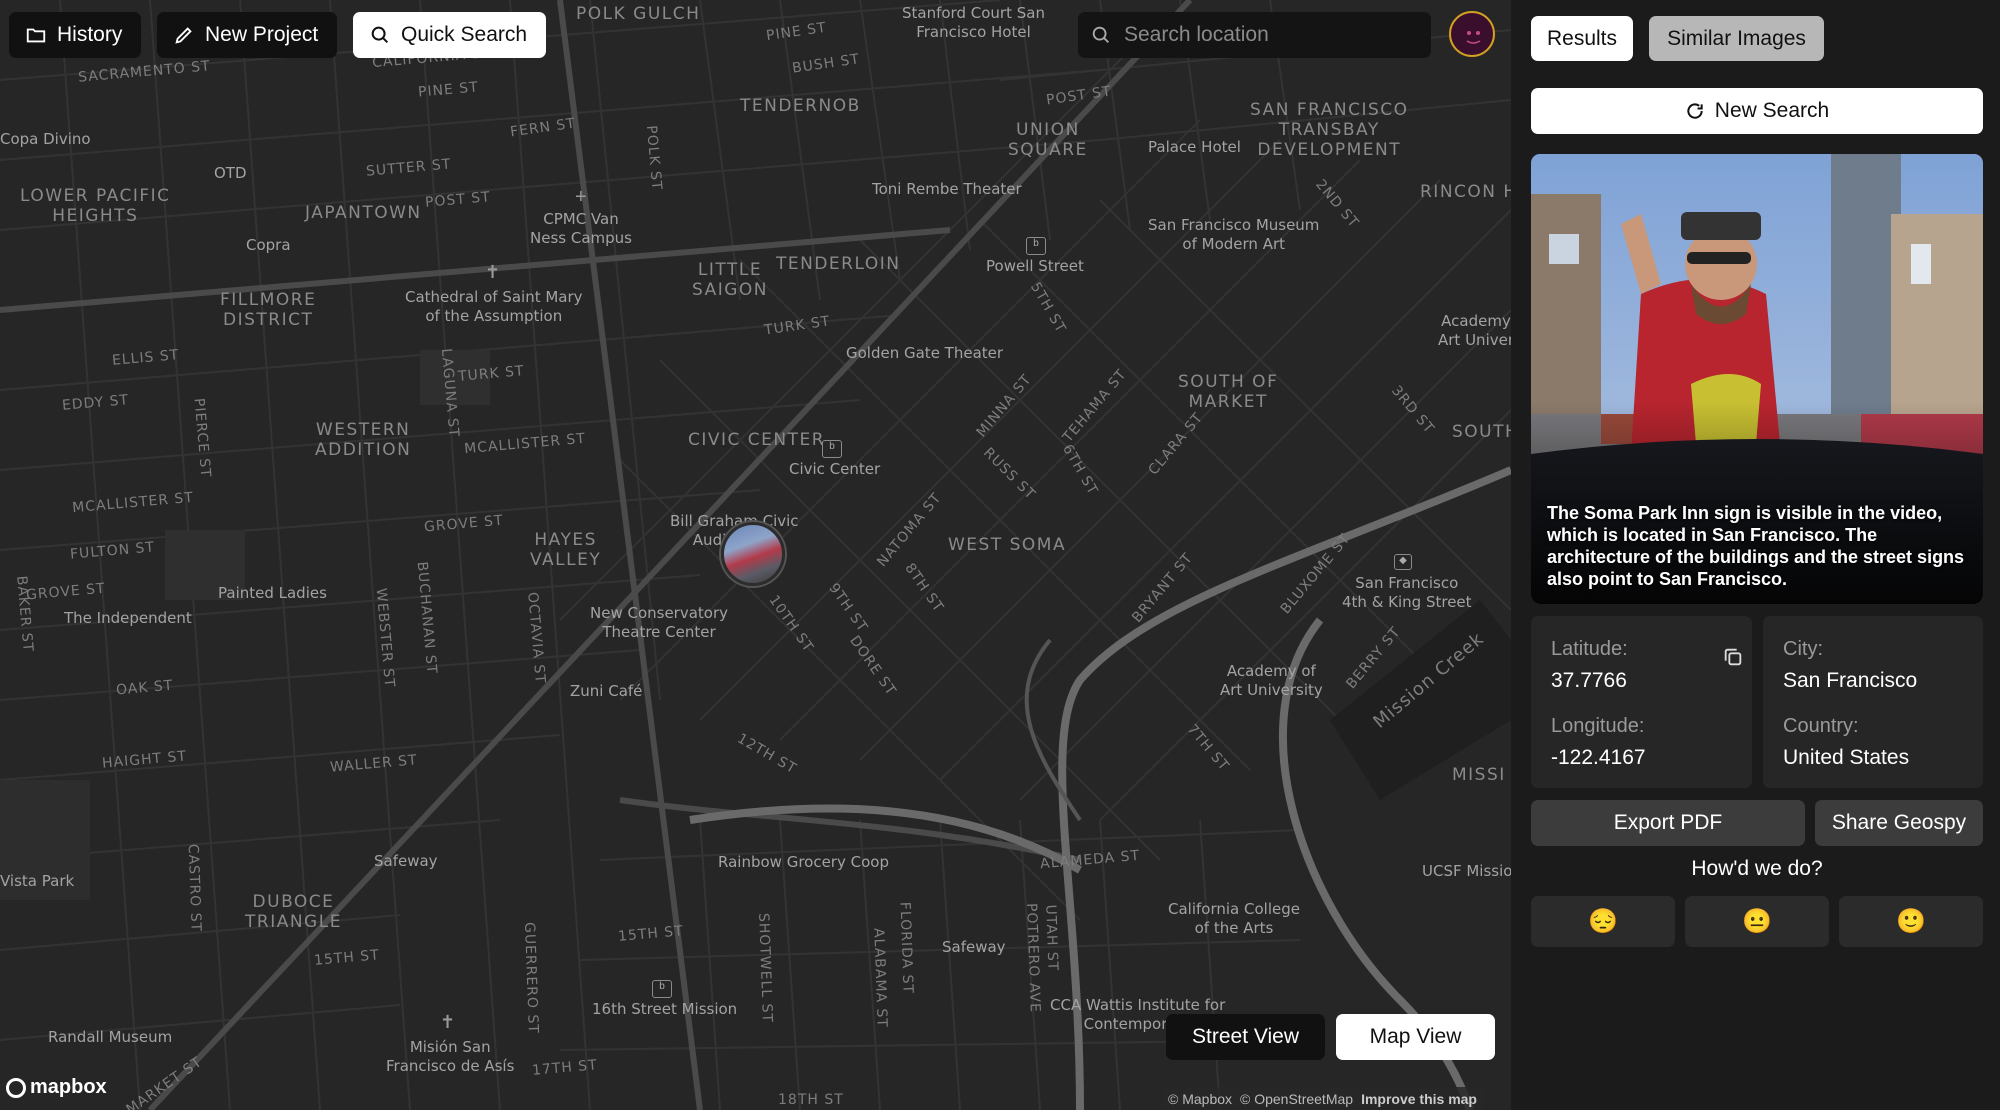  Describe the element at coordinates (261, 35) in the screenshot. I see `new-project-button-label: New Project` at that location.